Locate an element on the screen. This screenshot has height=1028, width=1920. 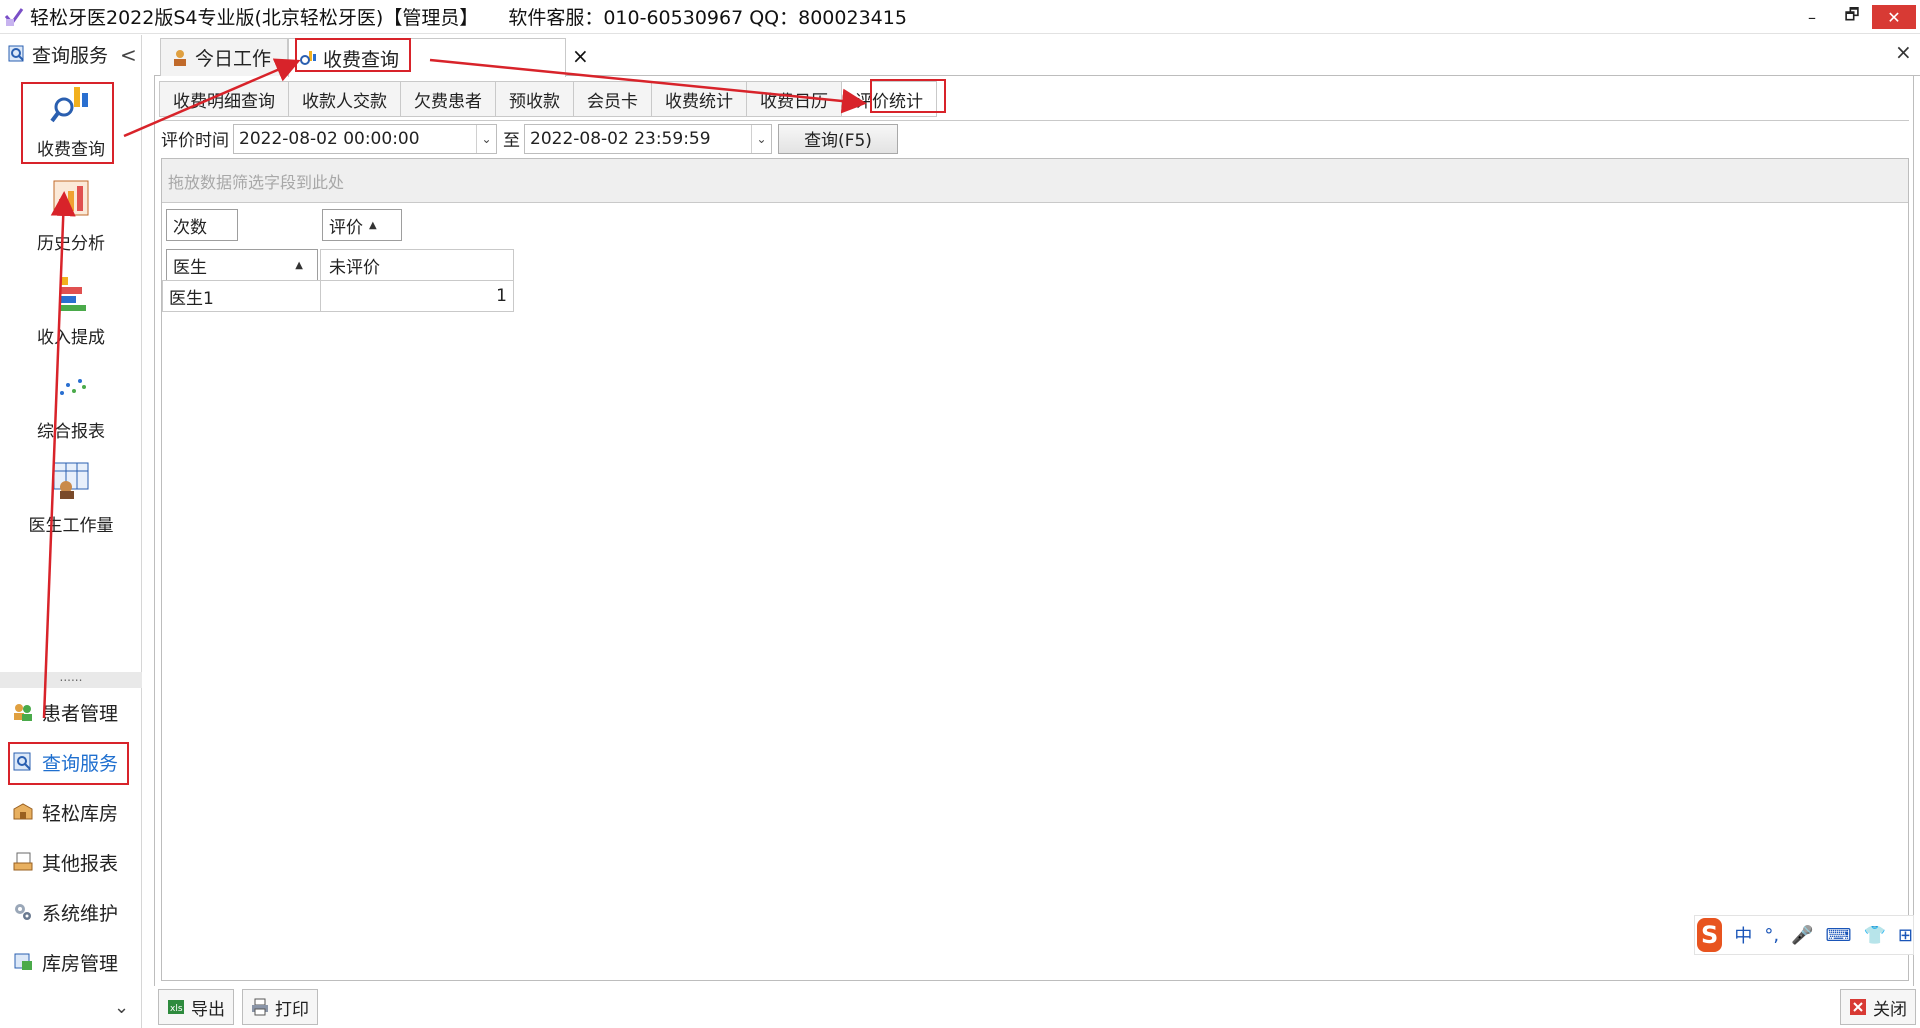
close-icon is located at coordinates (1858, 1007).